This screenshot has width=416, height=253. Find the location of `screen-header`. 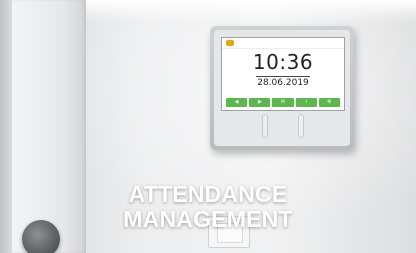

screen-header is located at coordinates (283, 43).